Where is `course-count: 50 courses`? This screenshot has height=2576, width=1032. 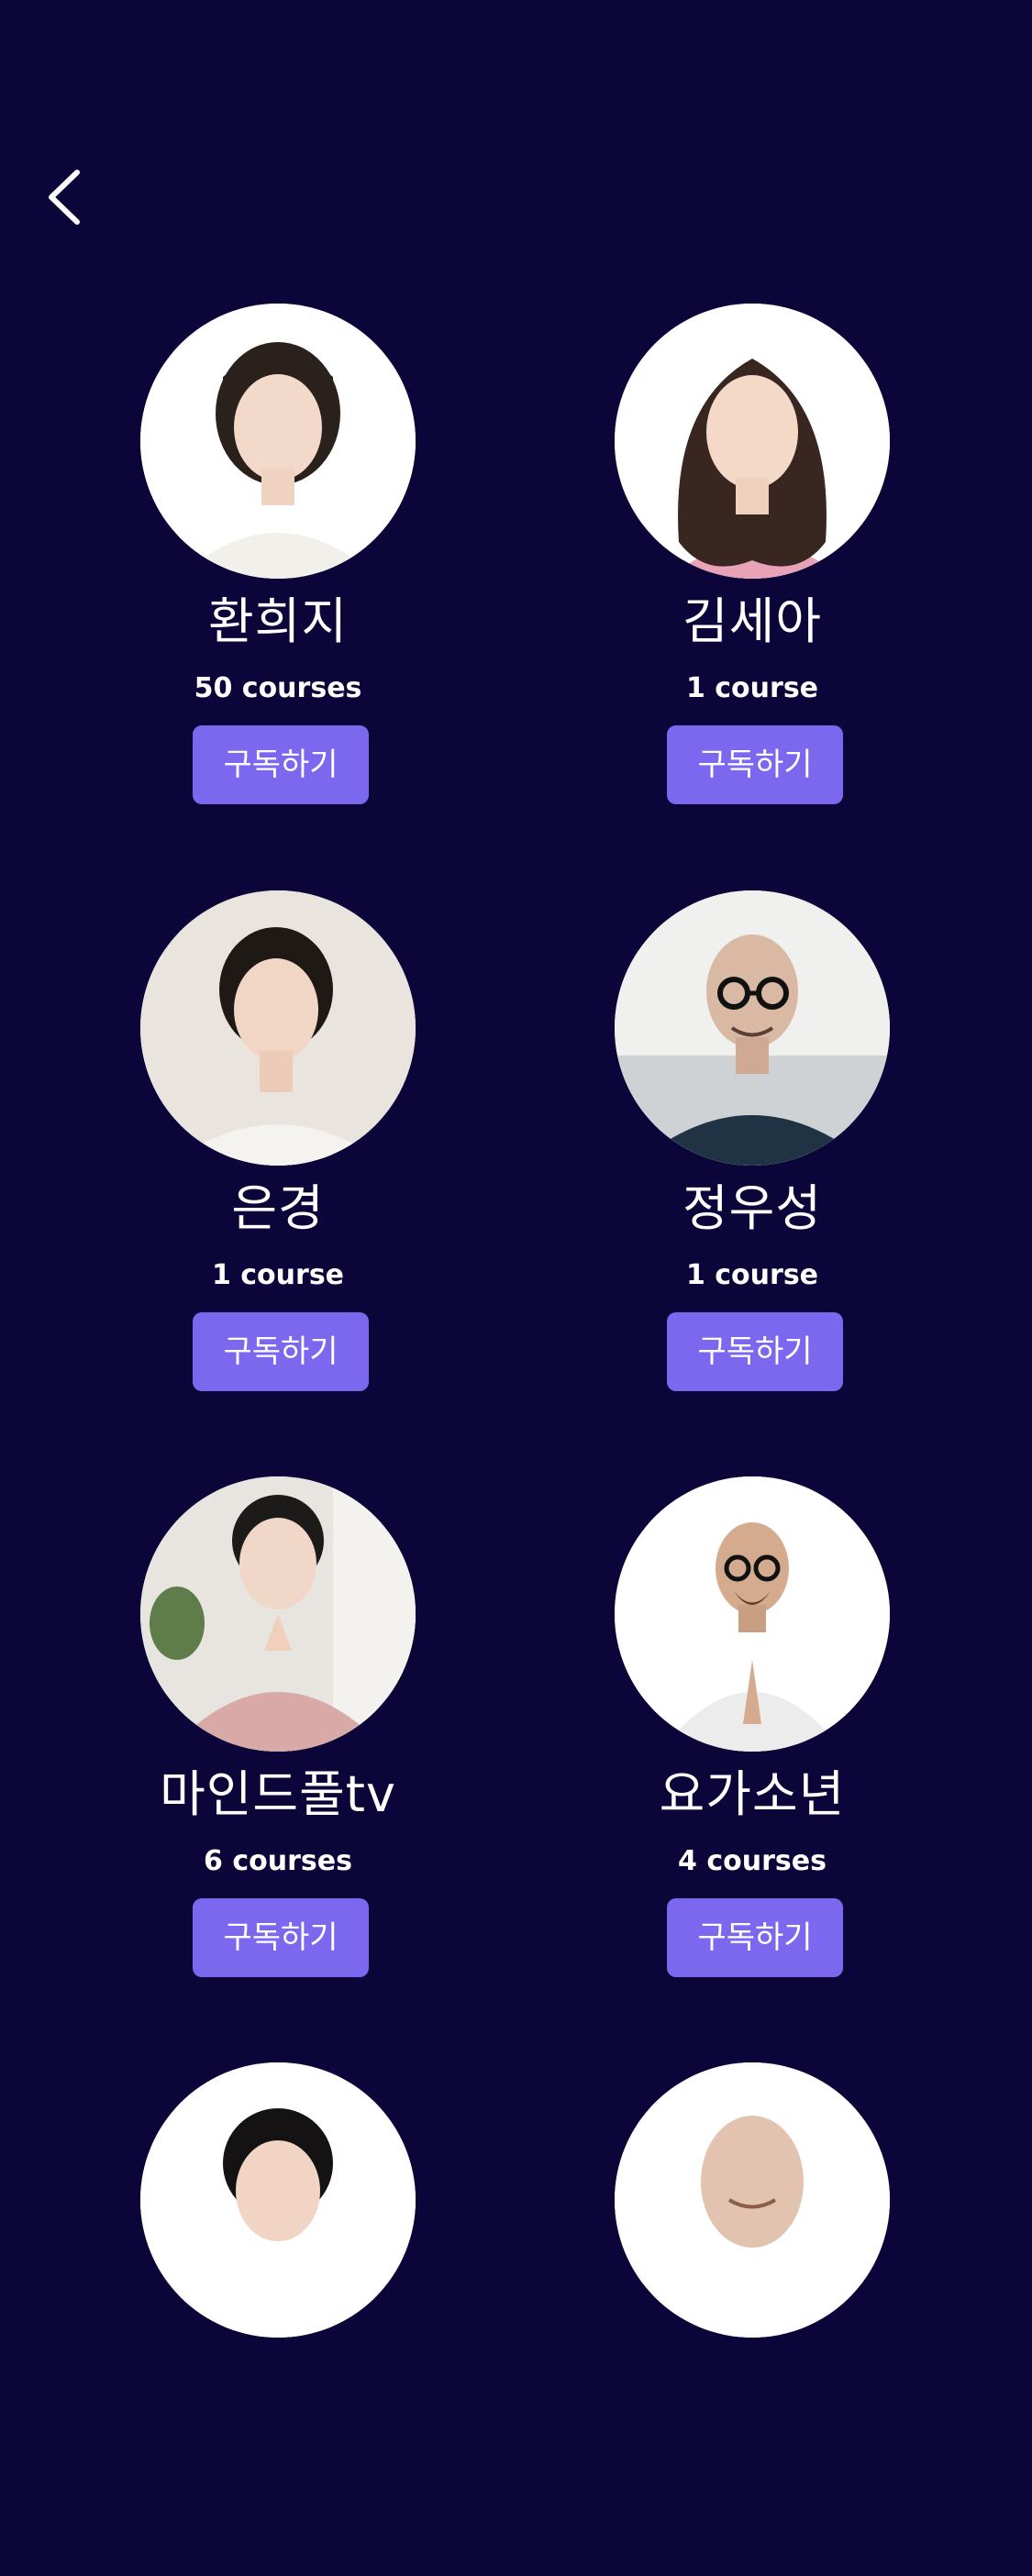
course-count: 50 courses is located at coordinates (278, 688).